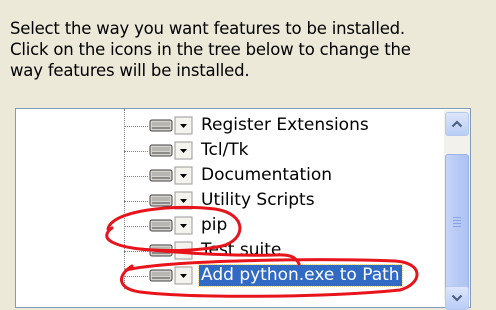  I want to click on tree-item-add-python-to-path: Add python.exe to Path, so click(231, 276).